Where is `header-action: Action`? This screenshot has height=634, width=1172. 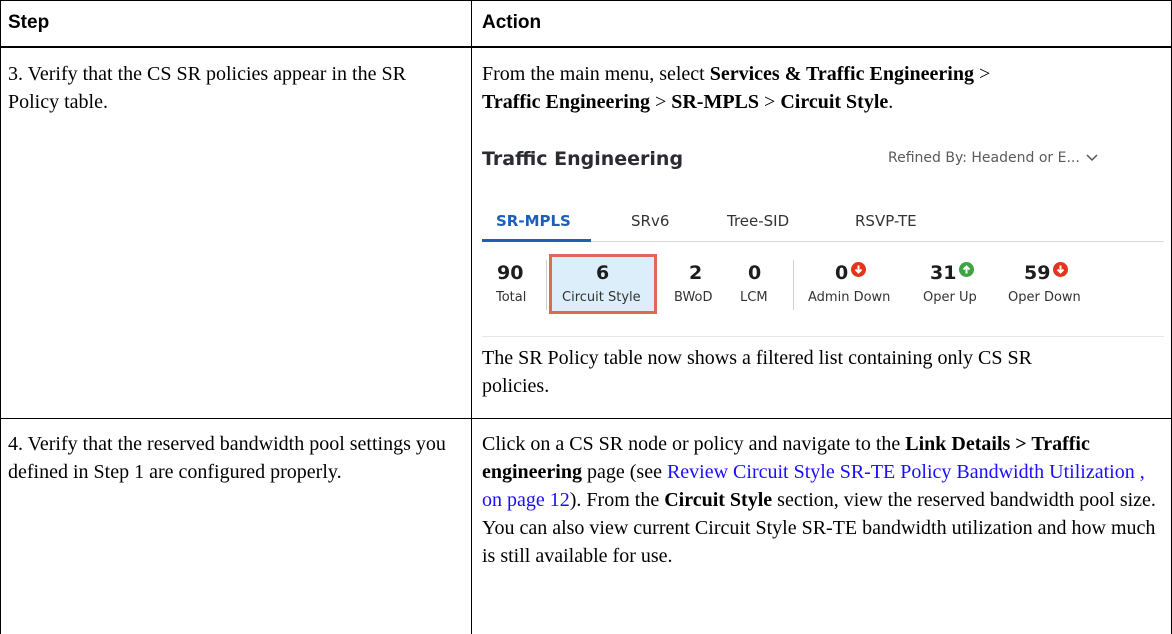
header-action: Action is located at coordinates (512, 22).